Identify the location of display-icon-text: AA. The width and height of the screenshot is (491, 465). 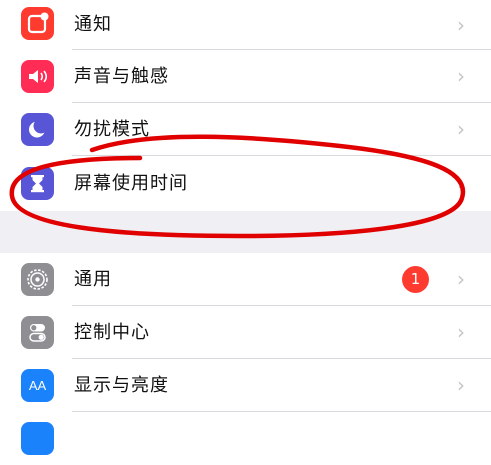
(37, 385).